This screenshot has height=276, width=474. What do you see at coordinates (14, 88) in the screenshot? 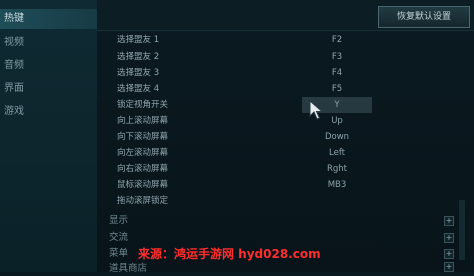
I see `sidebar-item-label: 界面` at bounding box center [14, 88].